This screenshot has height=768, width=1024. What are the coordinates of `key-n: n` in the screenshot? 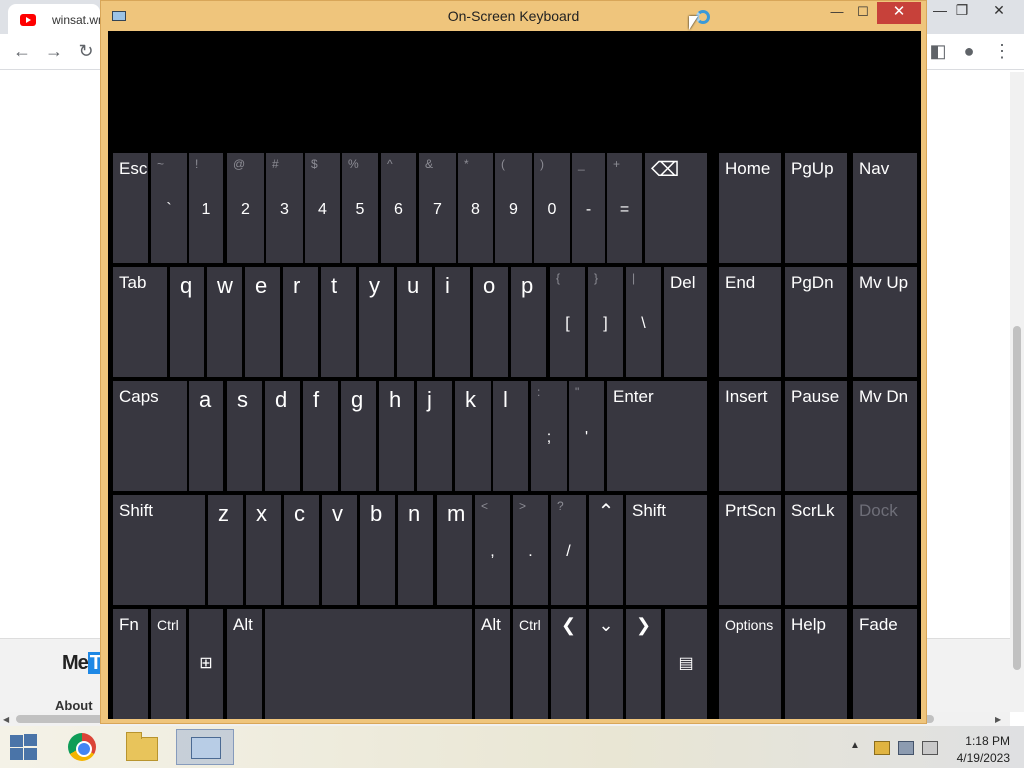 It's located at (415, 550).